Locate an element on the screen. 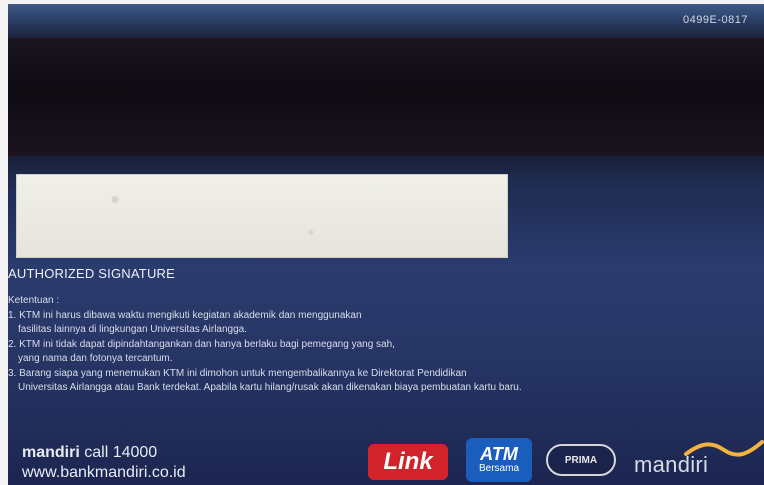 The width and height of the screenshot is (764, 485). bank-call-line: mandiri call 14000 is located at coordinates (89, 453).